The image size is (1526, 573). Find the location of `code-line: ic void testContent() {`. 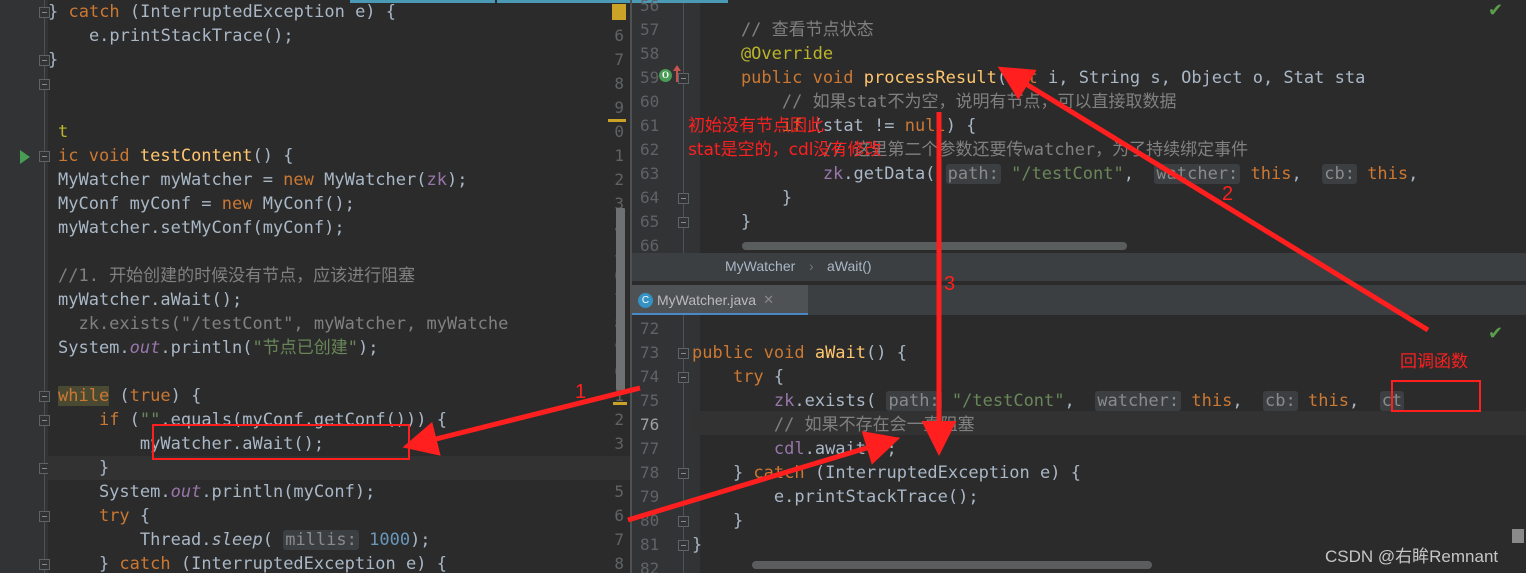

code-line: ic void testContent() { is located at coordinates (176, 156).